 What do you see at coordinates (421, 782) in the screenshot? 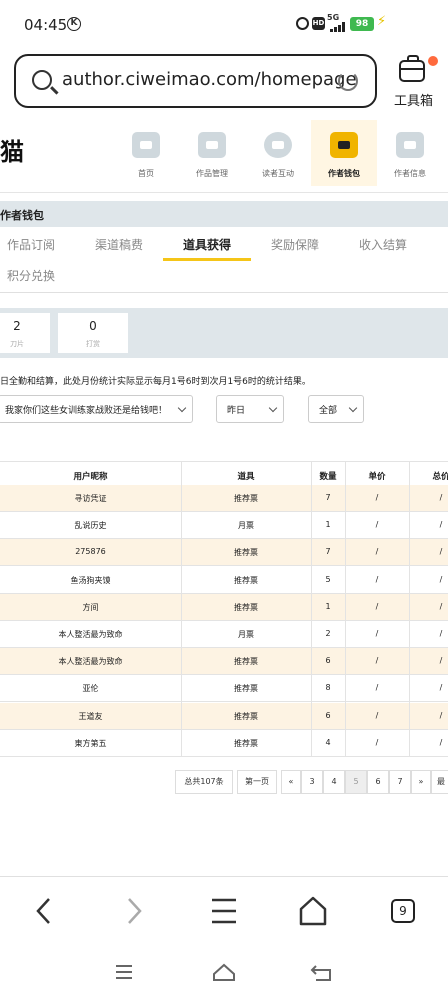
I see `next-page-button: »` at bounding box center [421, 782].